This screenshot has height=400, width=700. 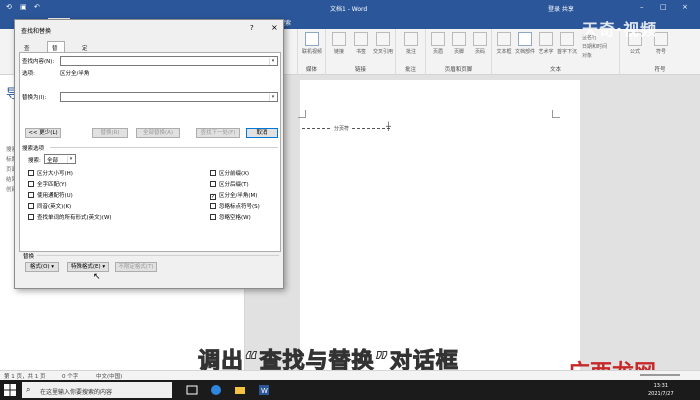 I want to click on zoom-slider, so click(x=660, y=375).